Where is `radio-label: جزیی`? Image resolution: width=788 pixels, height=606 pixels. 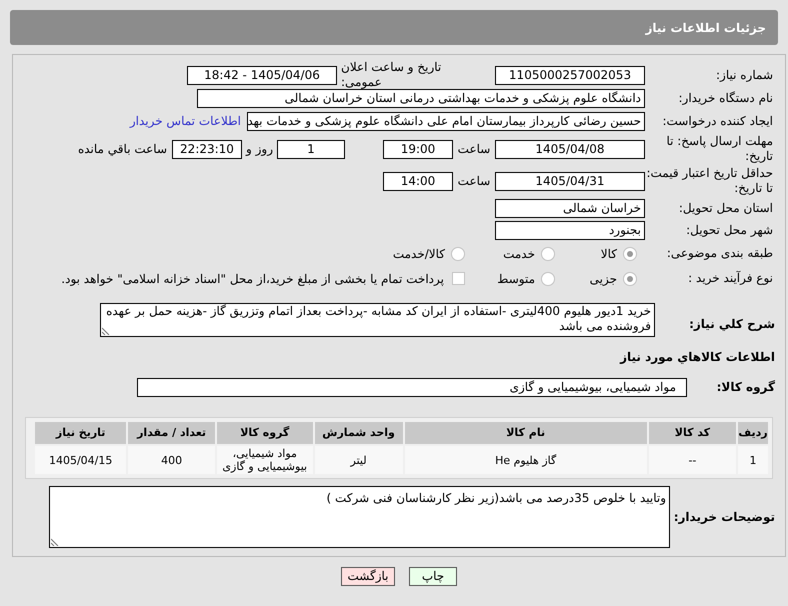 radio-label: جزیی is located at coordinates (603, 279).